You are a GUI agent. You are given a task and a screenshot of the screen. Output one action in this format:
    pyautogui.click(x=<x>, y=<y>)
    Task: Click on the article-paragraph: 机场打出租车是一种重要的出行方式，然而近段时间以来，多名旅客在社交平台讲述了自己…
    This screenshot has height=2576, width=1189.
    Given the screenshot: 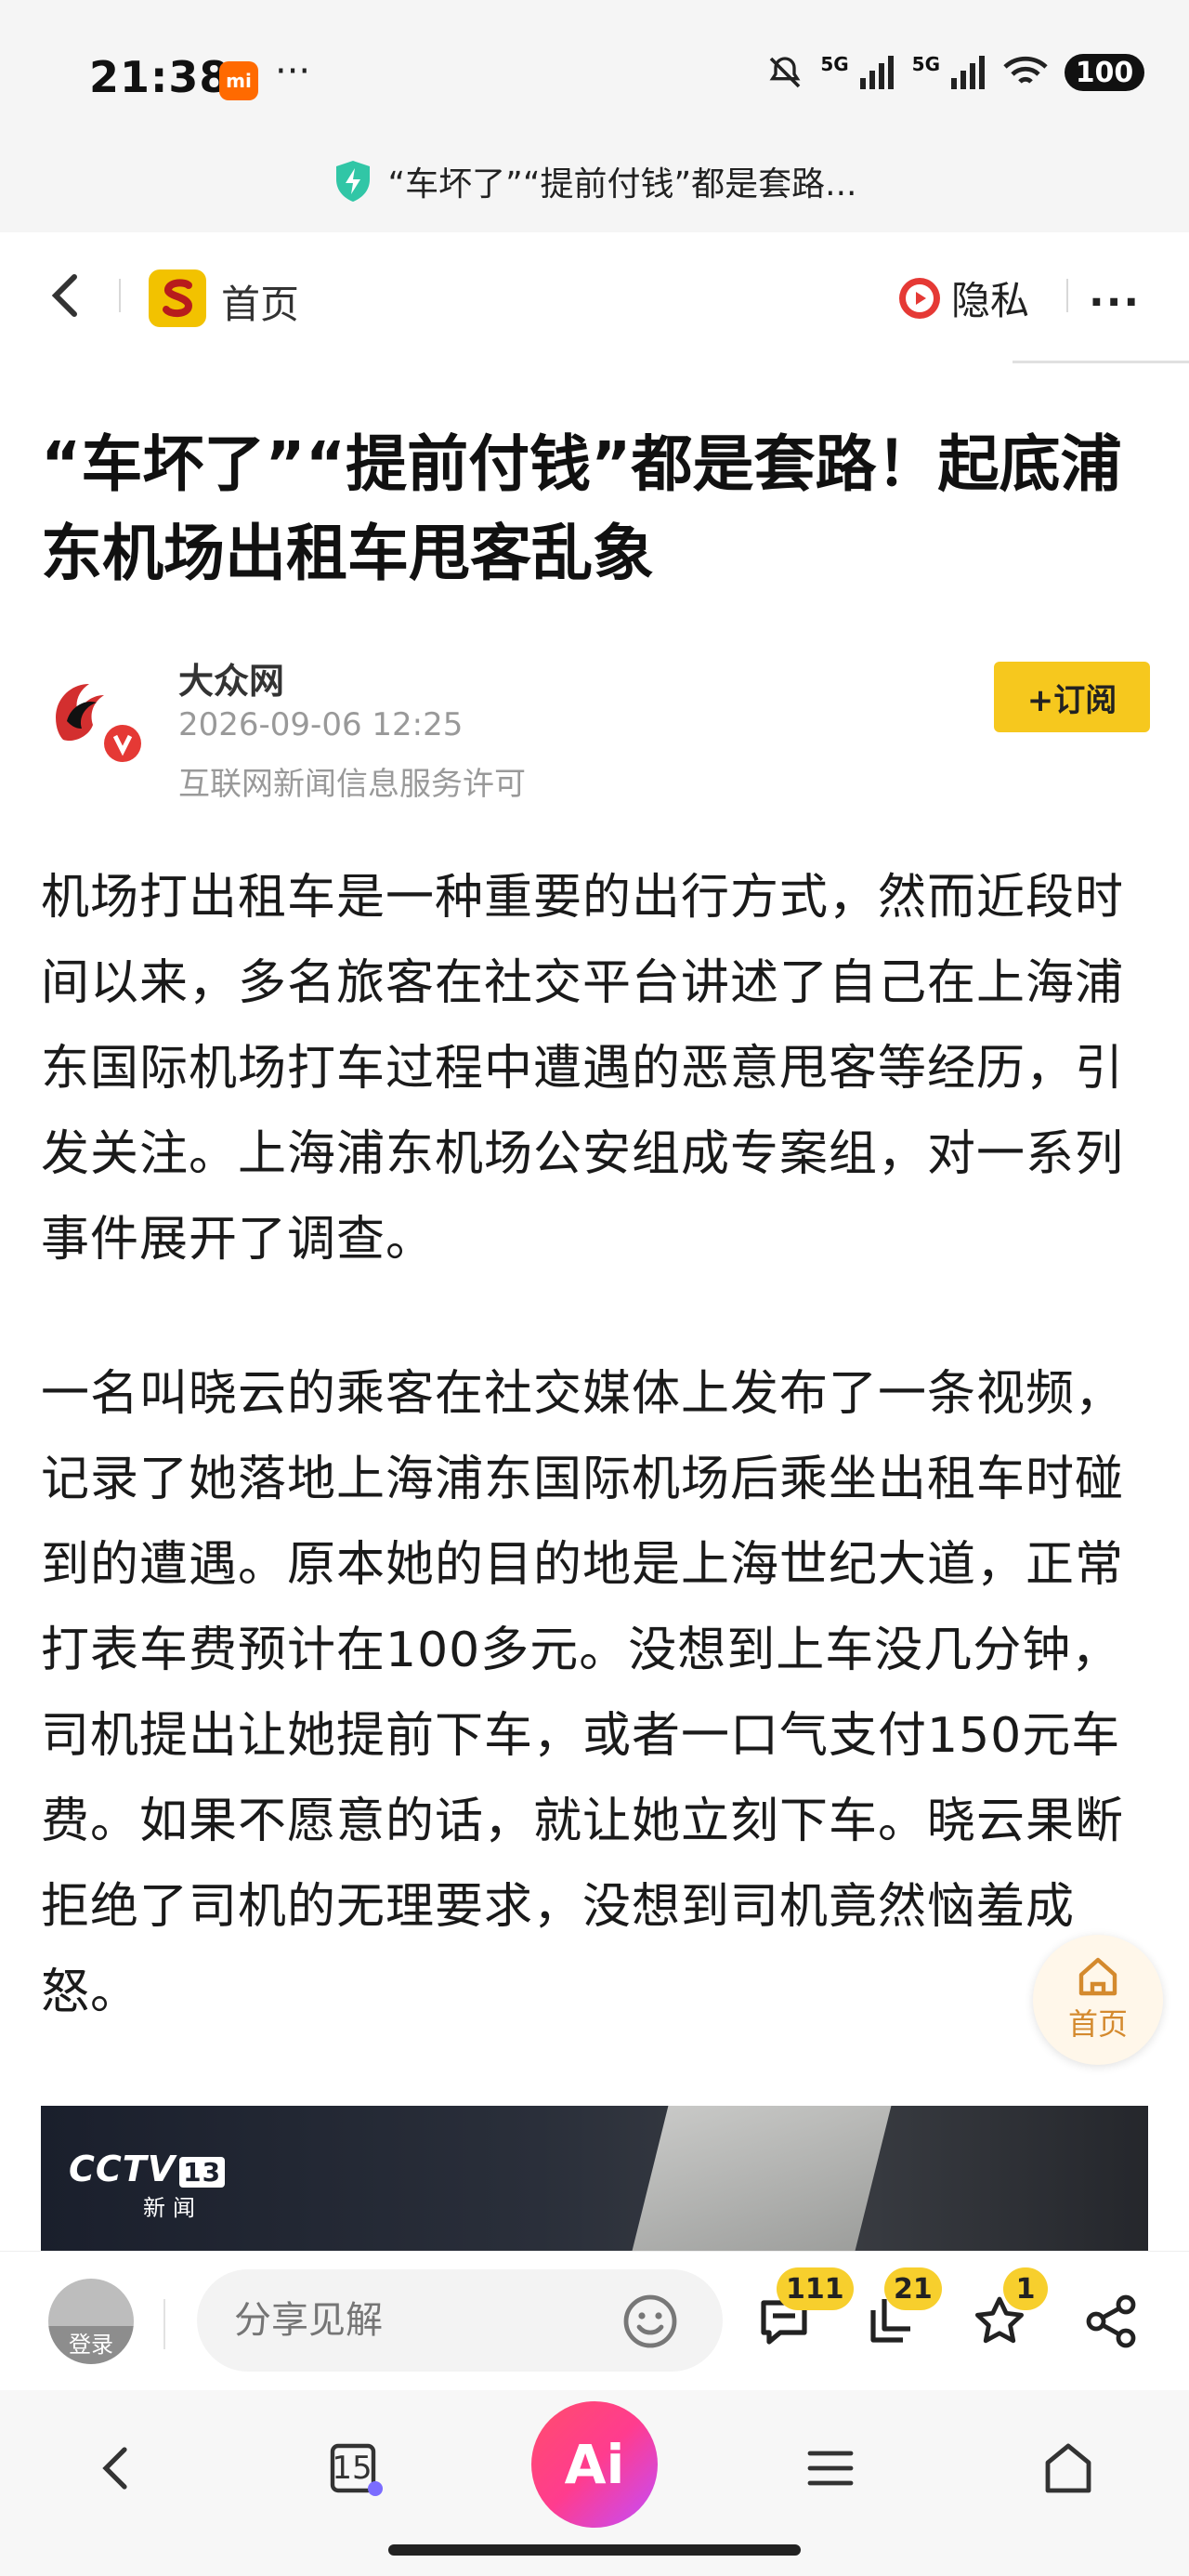 What is the action you would take?
    pyautogui.click(x=583, y=1069)
    